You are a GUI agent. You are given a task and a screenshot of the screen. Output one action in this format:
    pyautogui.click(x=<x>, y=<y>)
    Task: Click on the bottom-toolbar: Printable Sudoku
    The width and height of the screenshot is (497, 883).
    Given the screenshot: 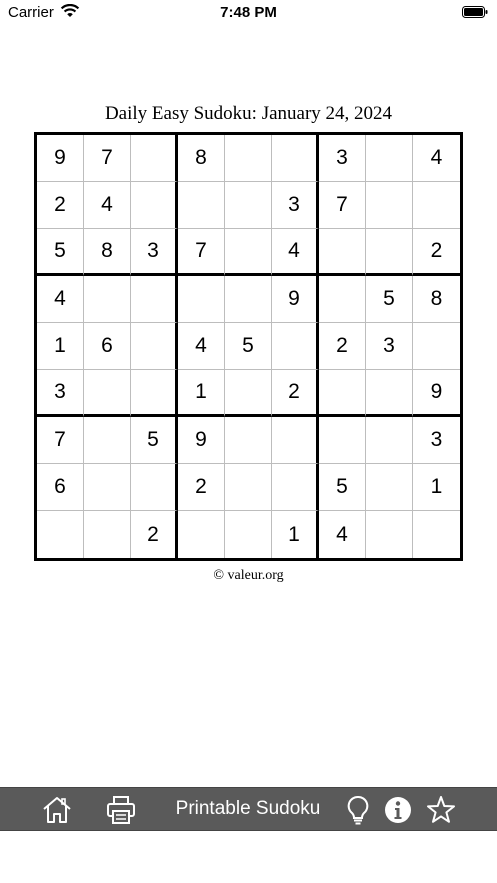 What is the action you would take?
    pyautogui.click(x=248, y=809)
    